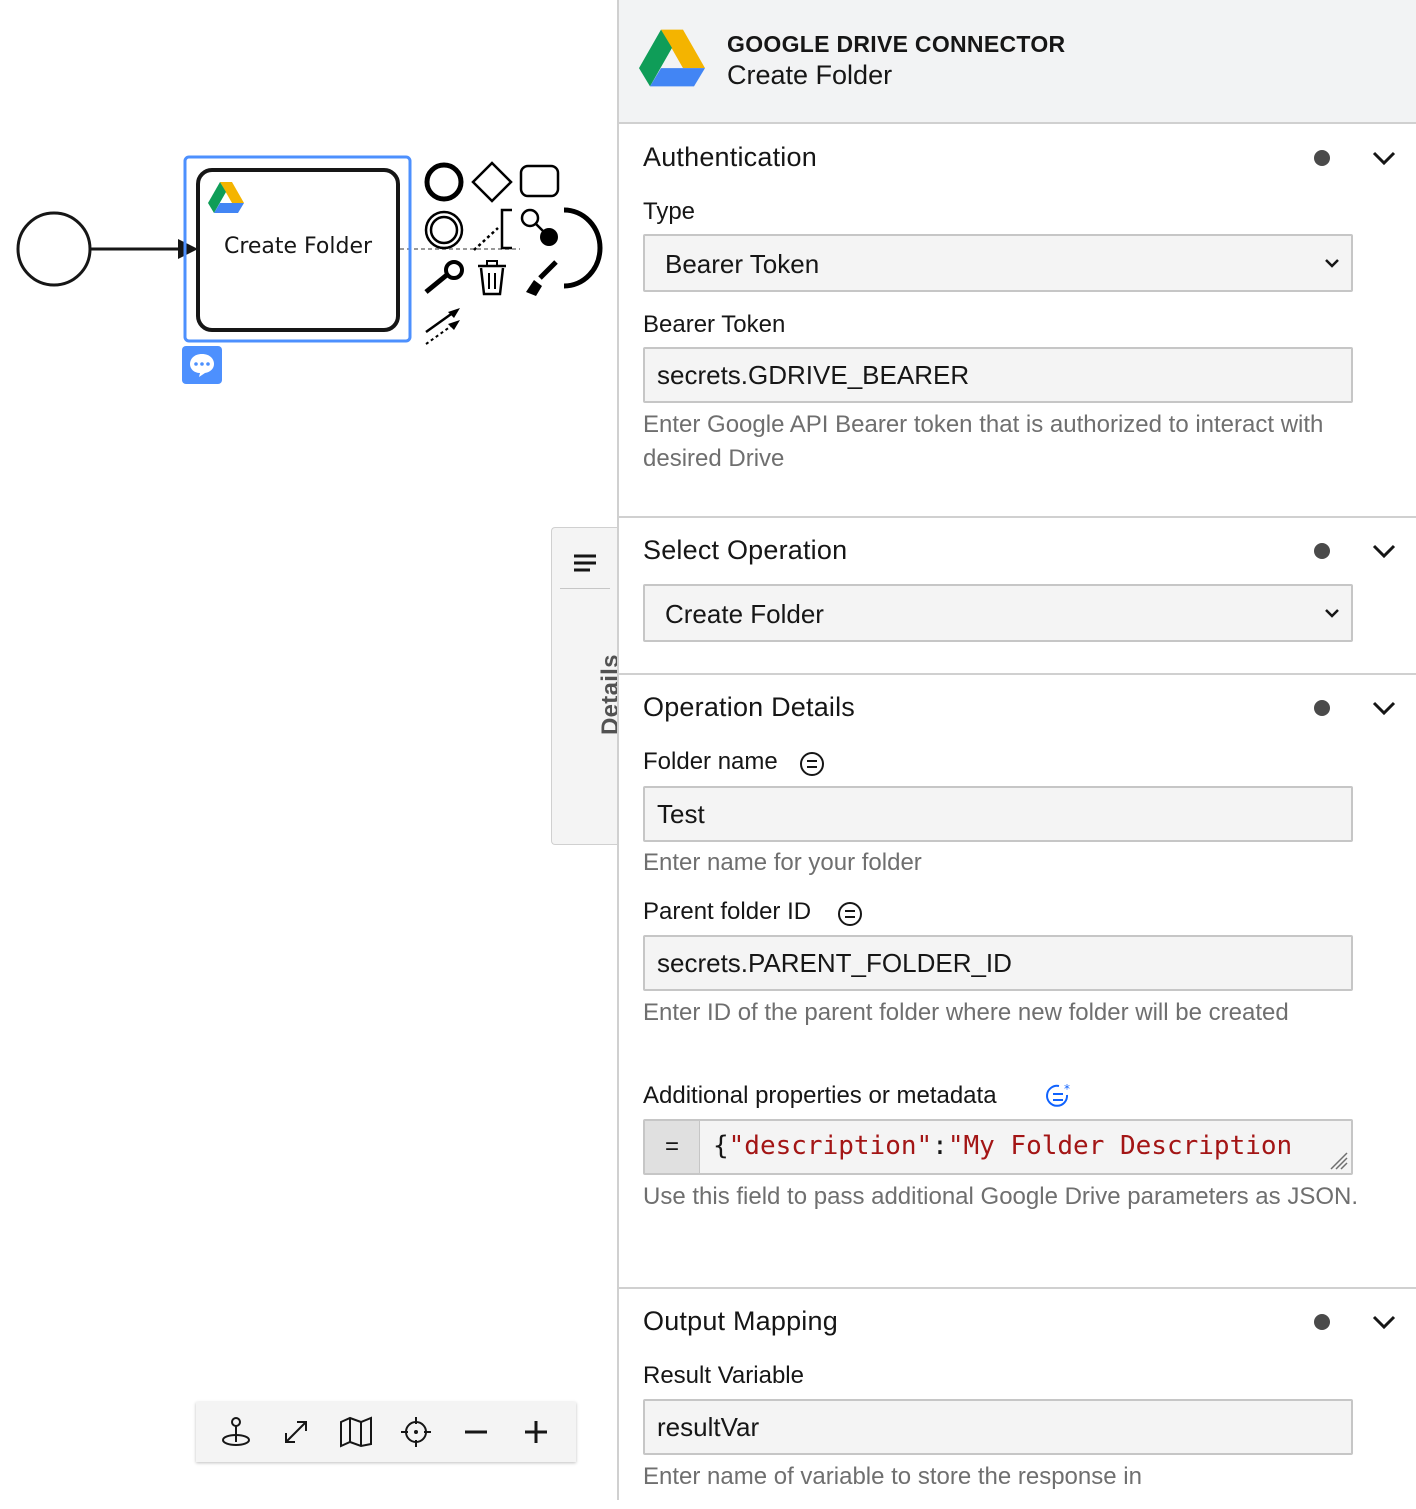 The image size is (1416, 1509). What do you see at coordinates (744, 614) in the screenshot?
I see `operation-value: Create Folder` at bounding box center [744, 614].